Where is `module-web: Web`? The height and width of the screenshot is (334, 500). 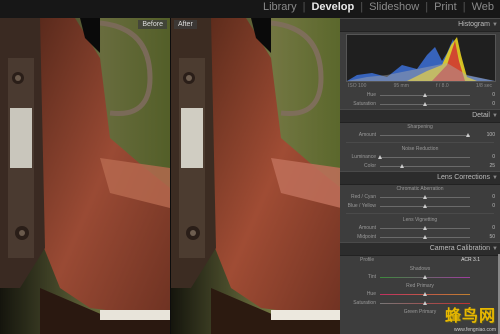 module-web: Web is located at coordinates (483, 7).